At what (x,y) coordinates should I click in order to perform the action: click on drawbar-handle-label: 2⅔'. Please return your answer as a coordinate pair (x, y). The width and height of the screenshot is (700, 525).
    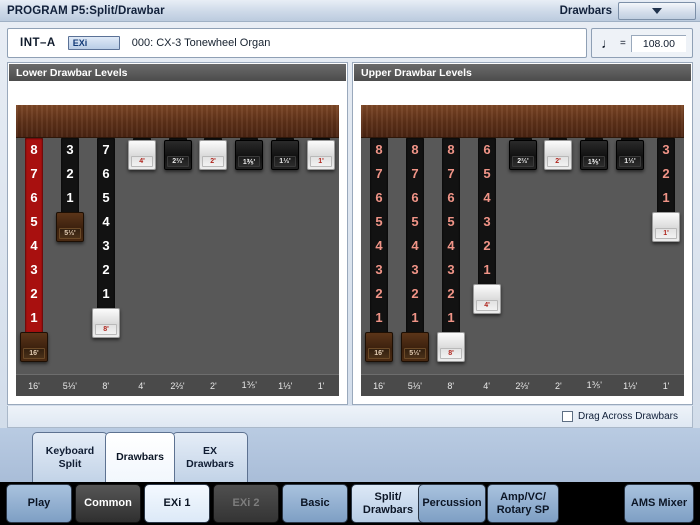
    Looking at the image, I should click on (523, 161).